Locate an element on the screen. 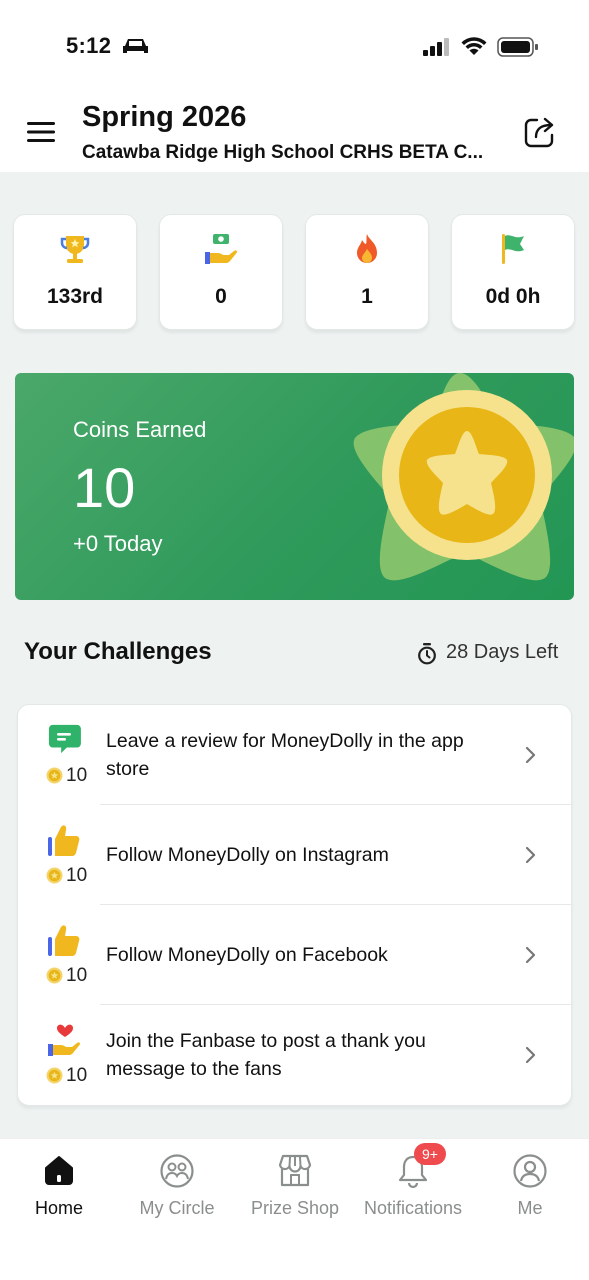 This screenshot has width=589, height=1280. coins-earned-value: 10 is located at coordinates (104, 487).